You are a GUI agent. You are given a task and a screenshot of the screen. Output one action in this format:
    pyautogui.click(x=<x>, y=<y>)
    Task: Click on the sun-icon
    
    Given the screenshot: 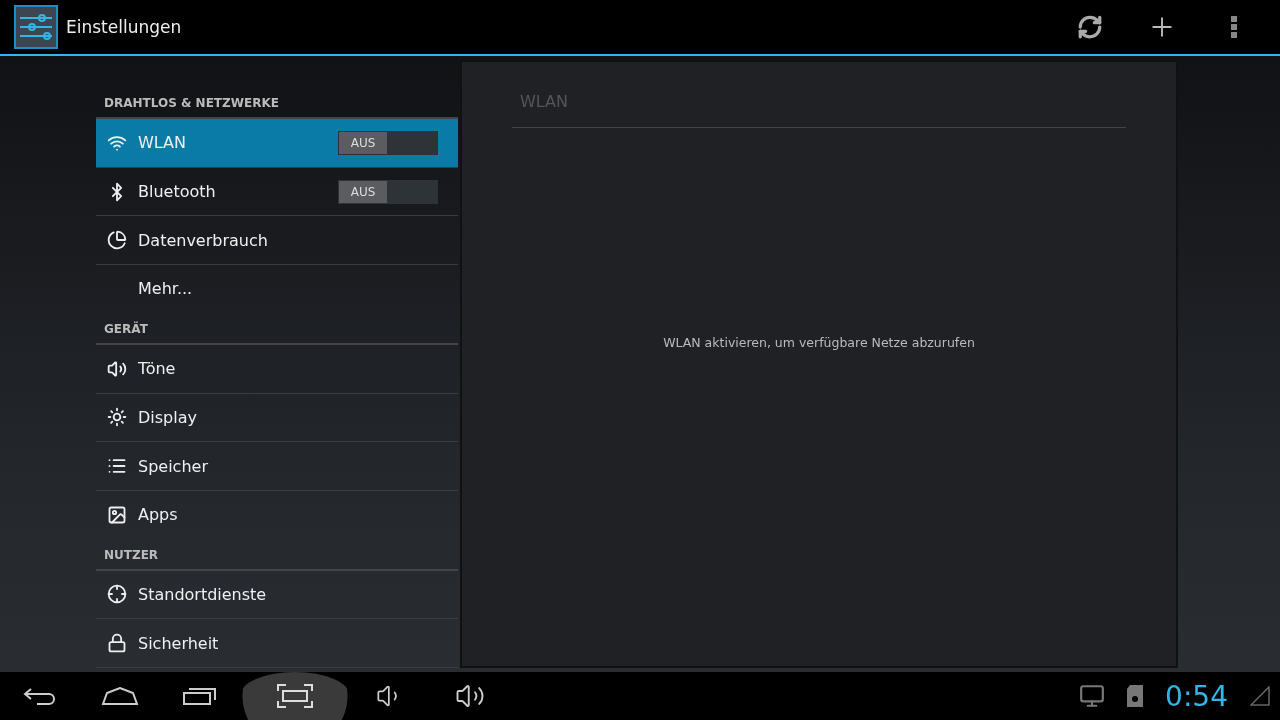 What is the action you would take?
    pyautogui.click(x=117, y=417)
    